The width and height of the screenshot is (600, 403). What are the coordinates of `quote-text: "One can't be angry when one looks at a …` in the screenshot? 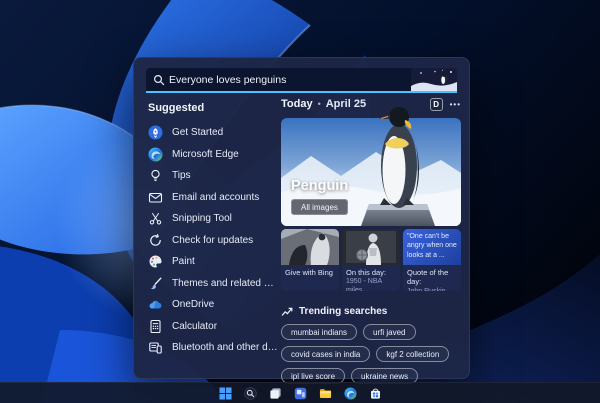 It's located at (432, 247).